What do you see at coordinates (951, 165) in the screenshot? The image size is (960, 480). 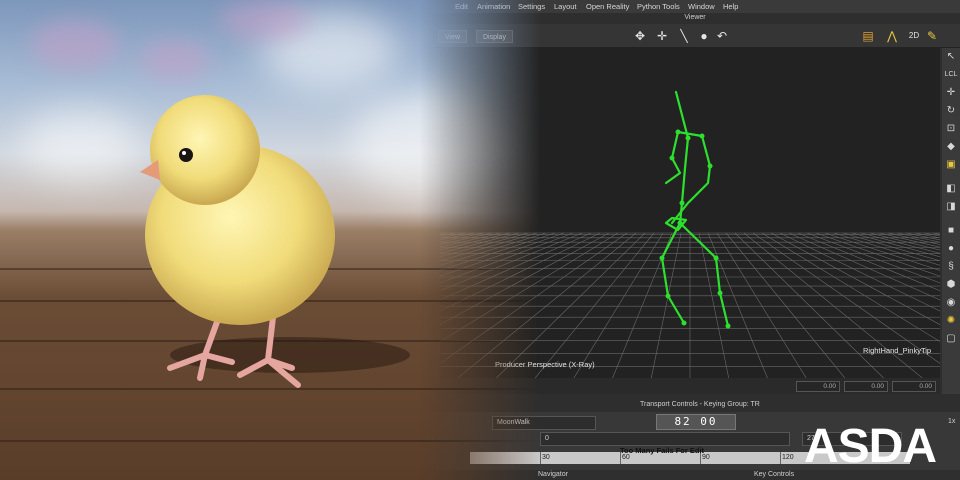 I see `key-icon: ▣` at bounding box center [951, 165].